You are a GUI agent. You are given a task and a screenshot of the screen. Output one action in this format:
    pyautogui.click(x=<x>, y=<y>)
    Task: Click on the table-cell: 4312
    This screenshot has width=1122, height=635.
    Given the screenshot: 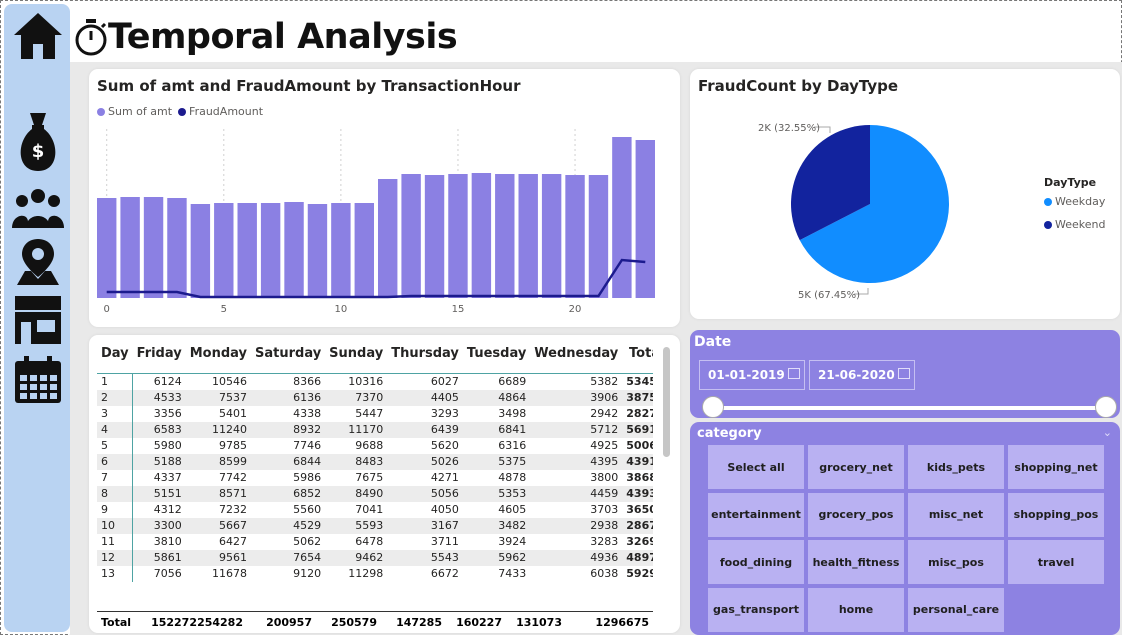 What is the action you would take?
    pyautogui.click(x=159, y=509)
    